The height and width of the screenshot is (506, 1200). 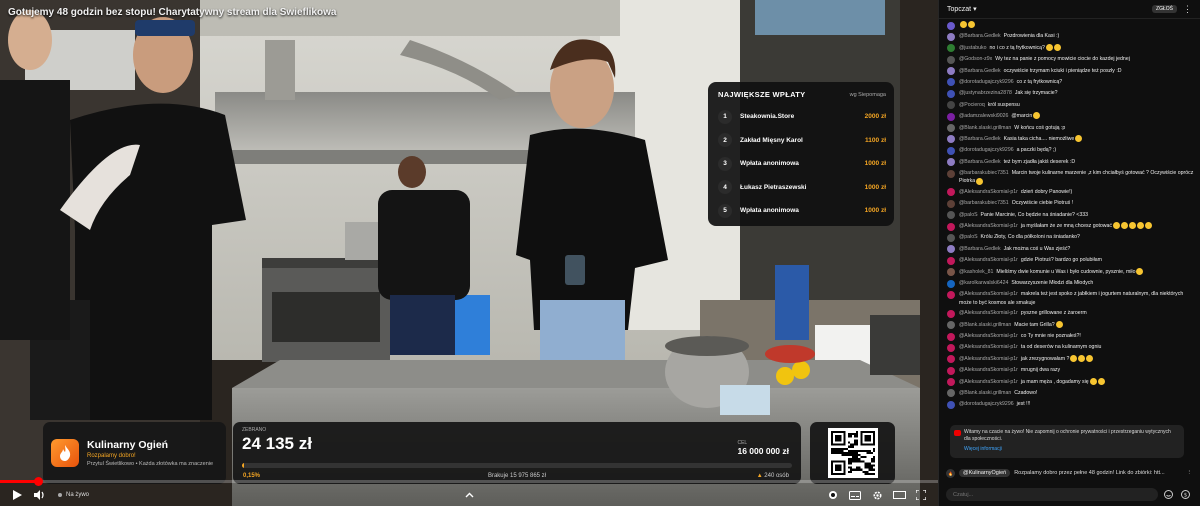 I want to click on message-author: @Pocieroq, so click(x=972, y=105).